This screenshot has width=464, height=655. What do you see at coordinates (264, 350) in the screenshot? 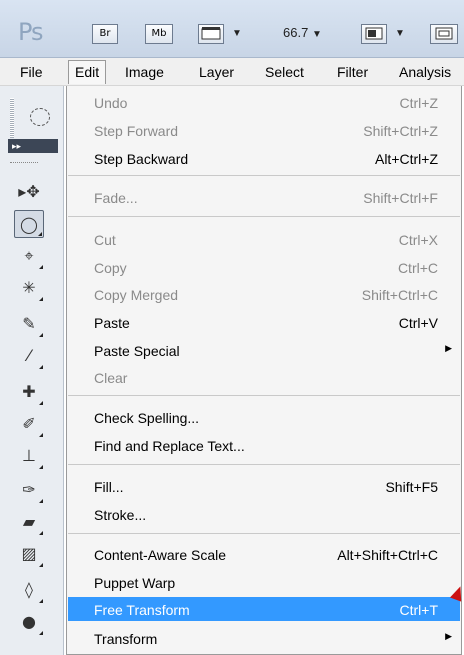
I see `menu-item-paste-special: Paste Special ▶` at bounding box center [264, 350].